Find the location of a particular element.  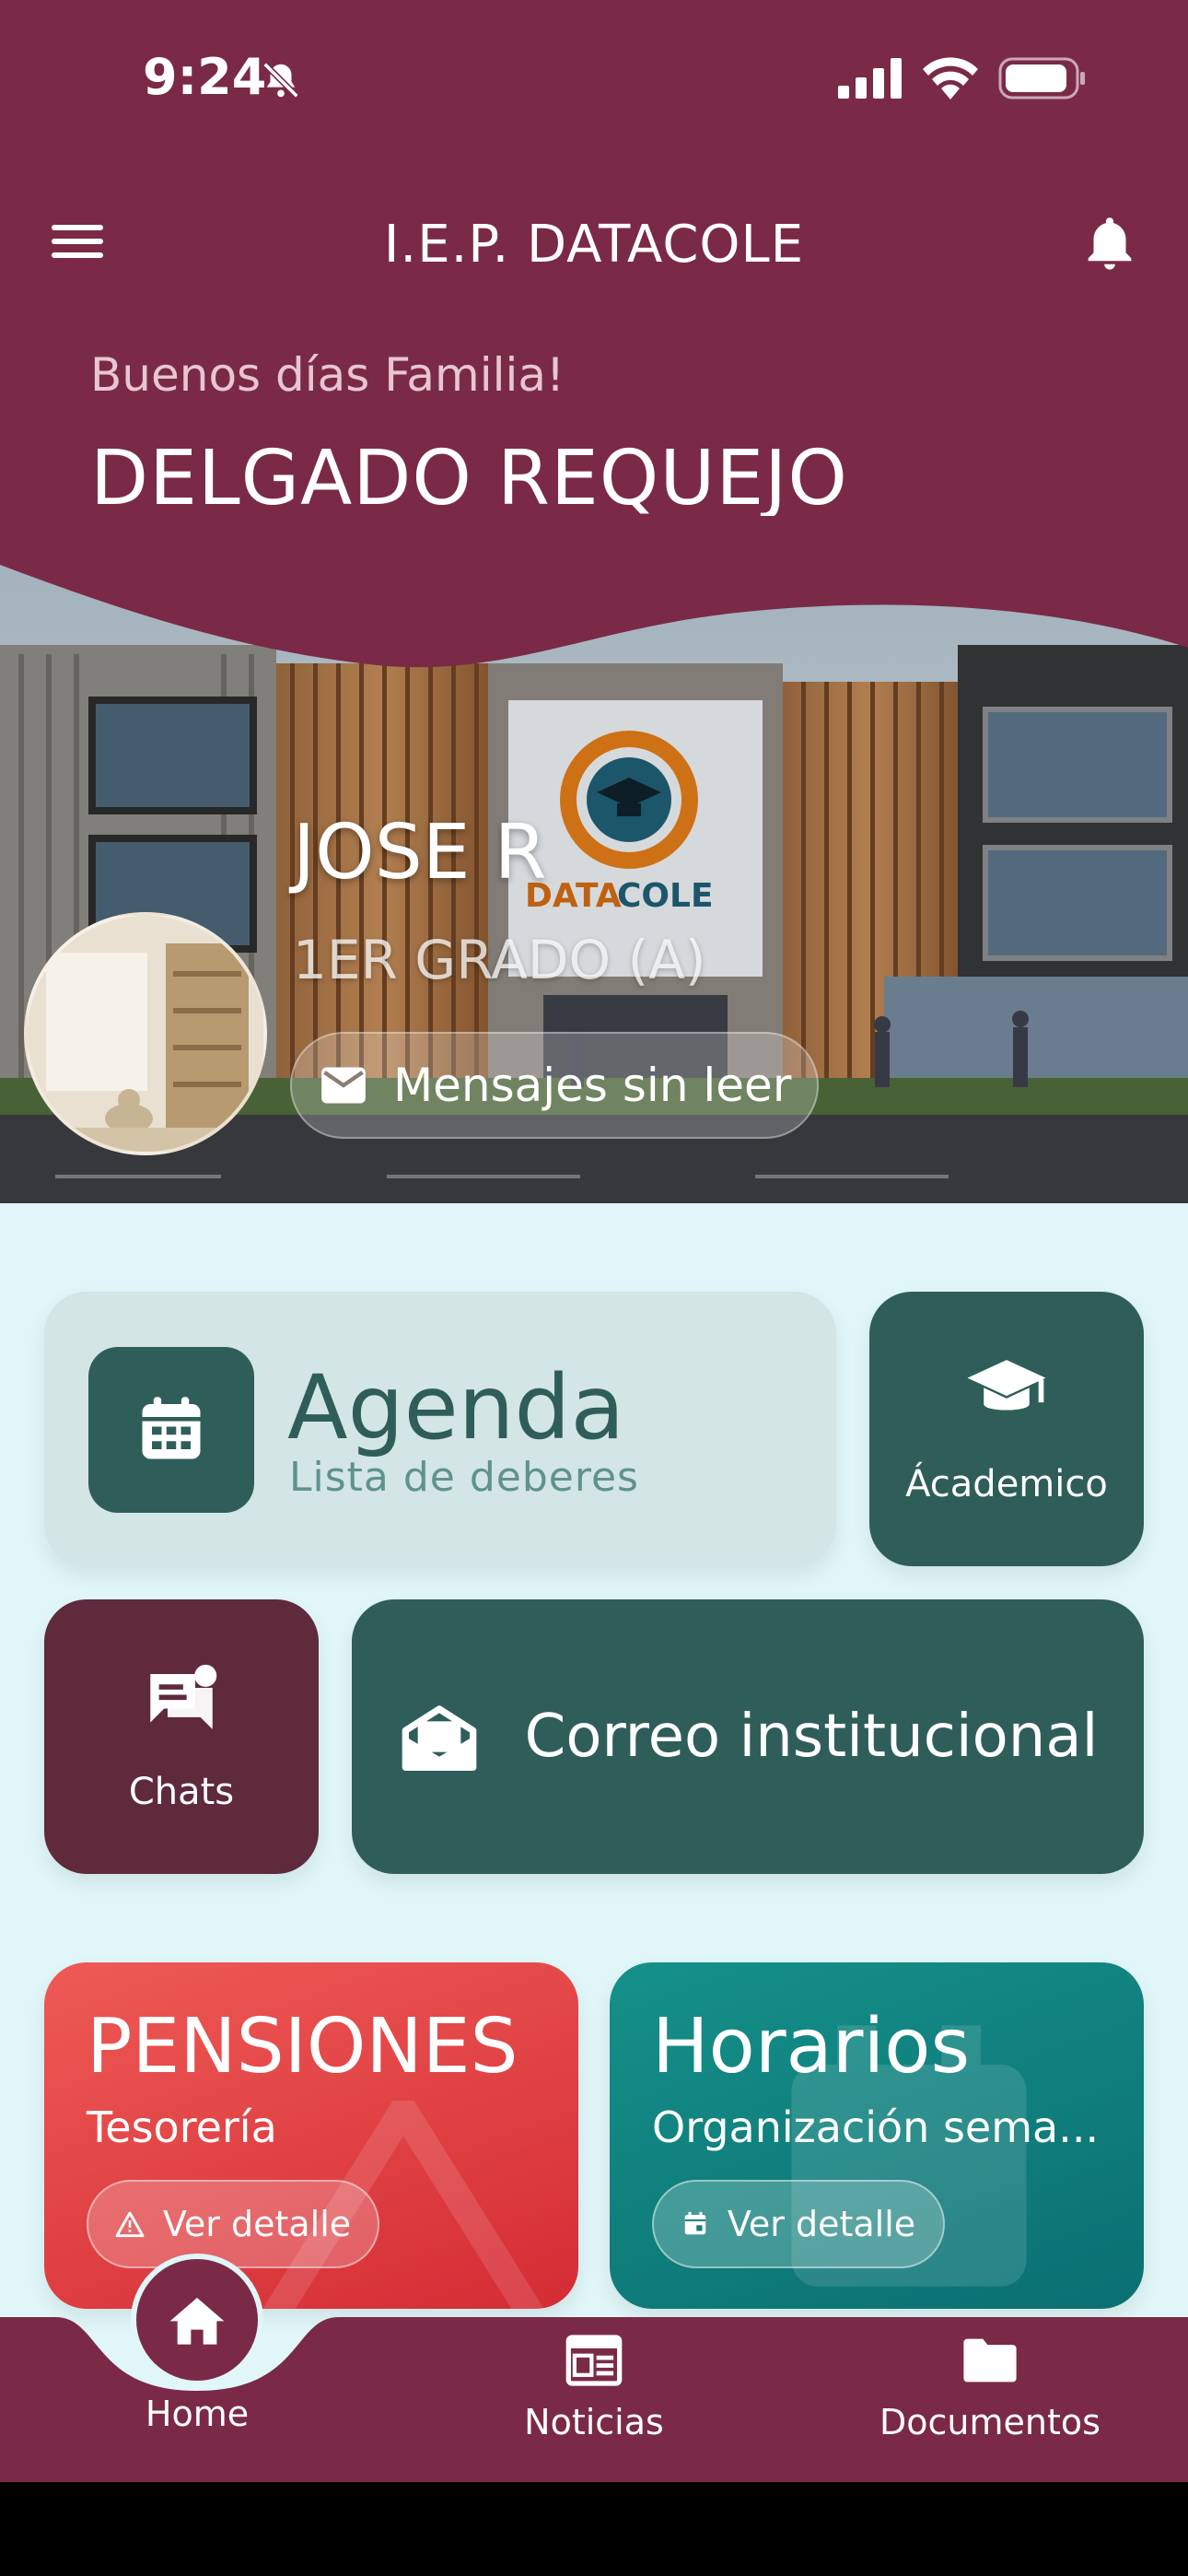

status-time: 9:24 is located at coordinates (205, 77).